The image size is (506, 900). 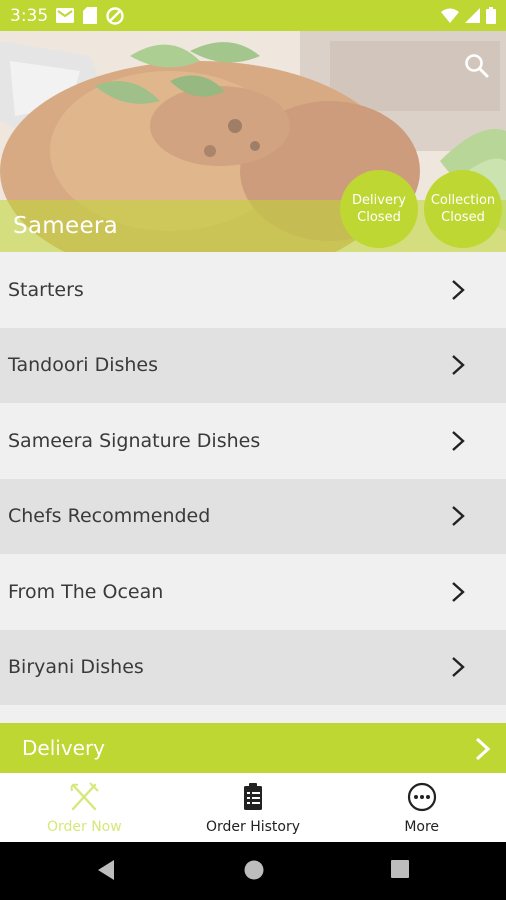 I want to click on nav-more: More, so click(x=421, y=807).